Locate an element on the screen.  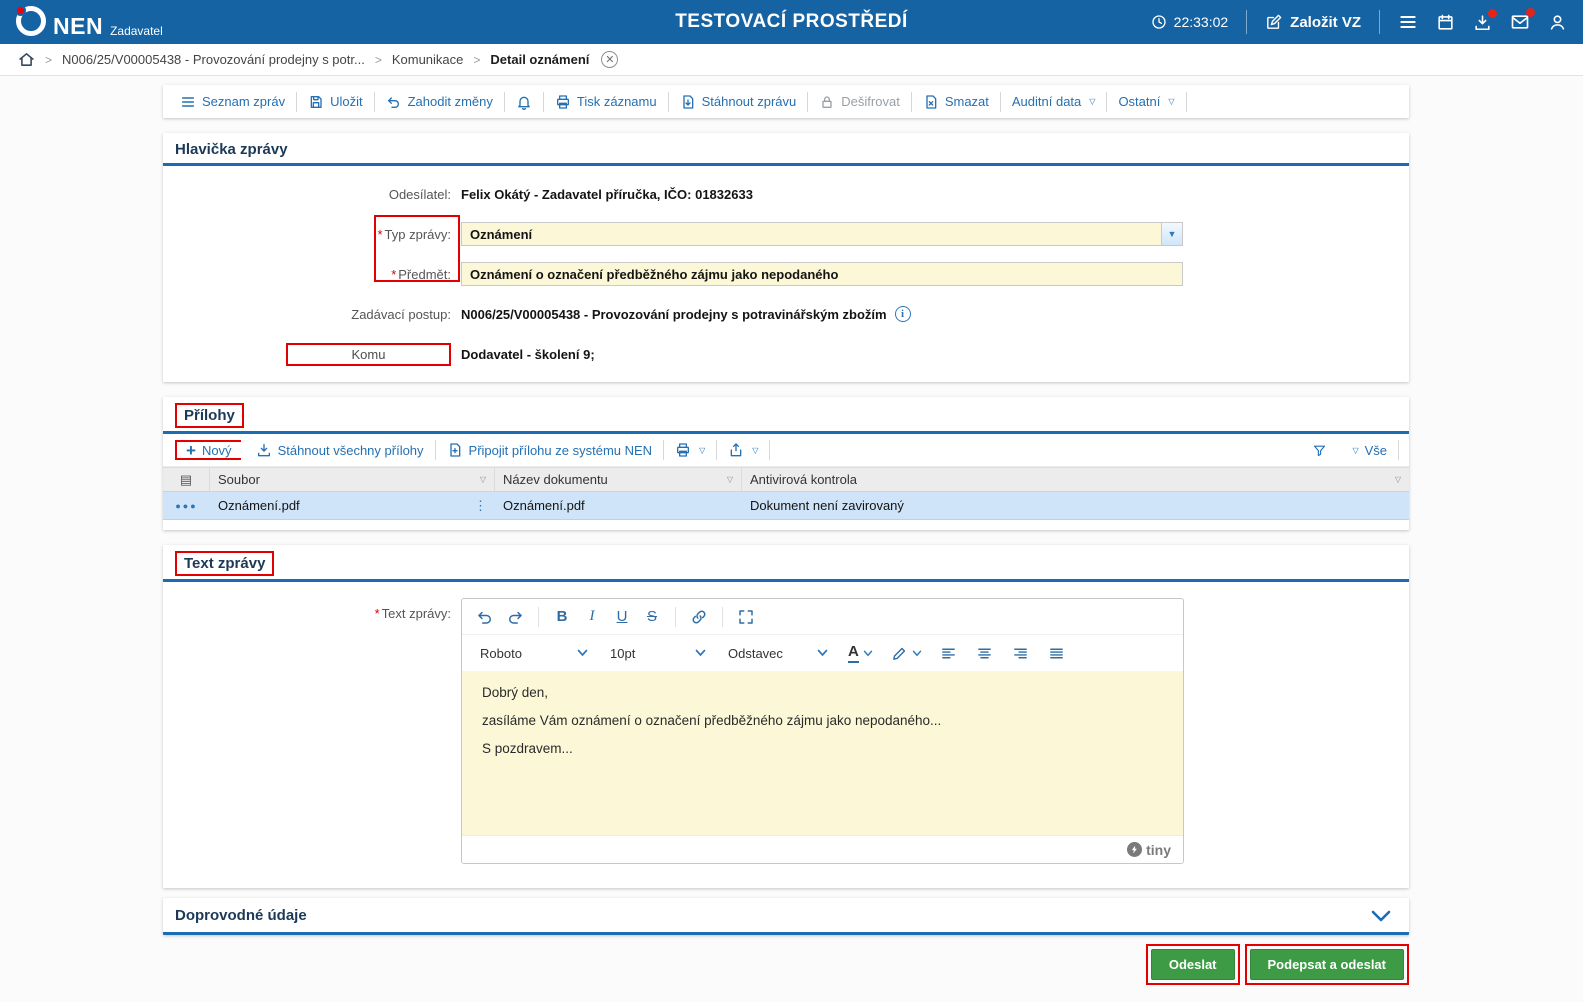
toolbar-separator is located at coordinates (722, 616).